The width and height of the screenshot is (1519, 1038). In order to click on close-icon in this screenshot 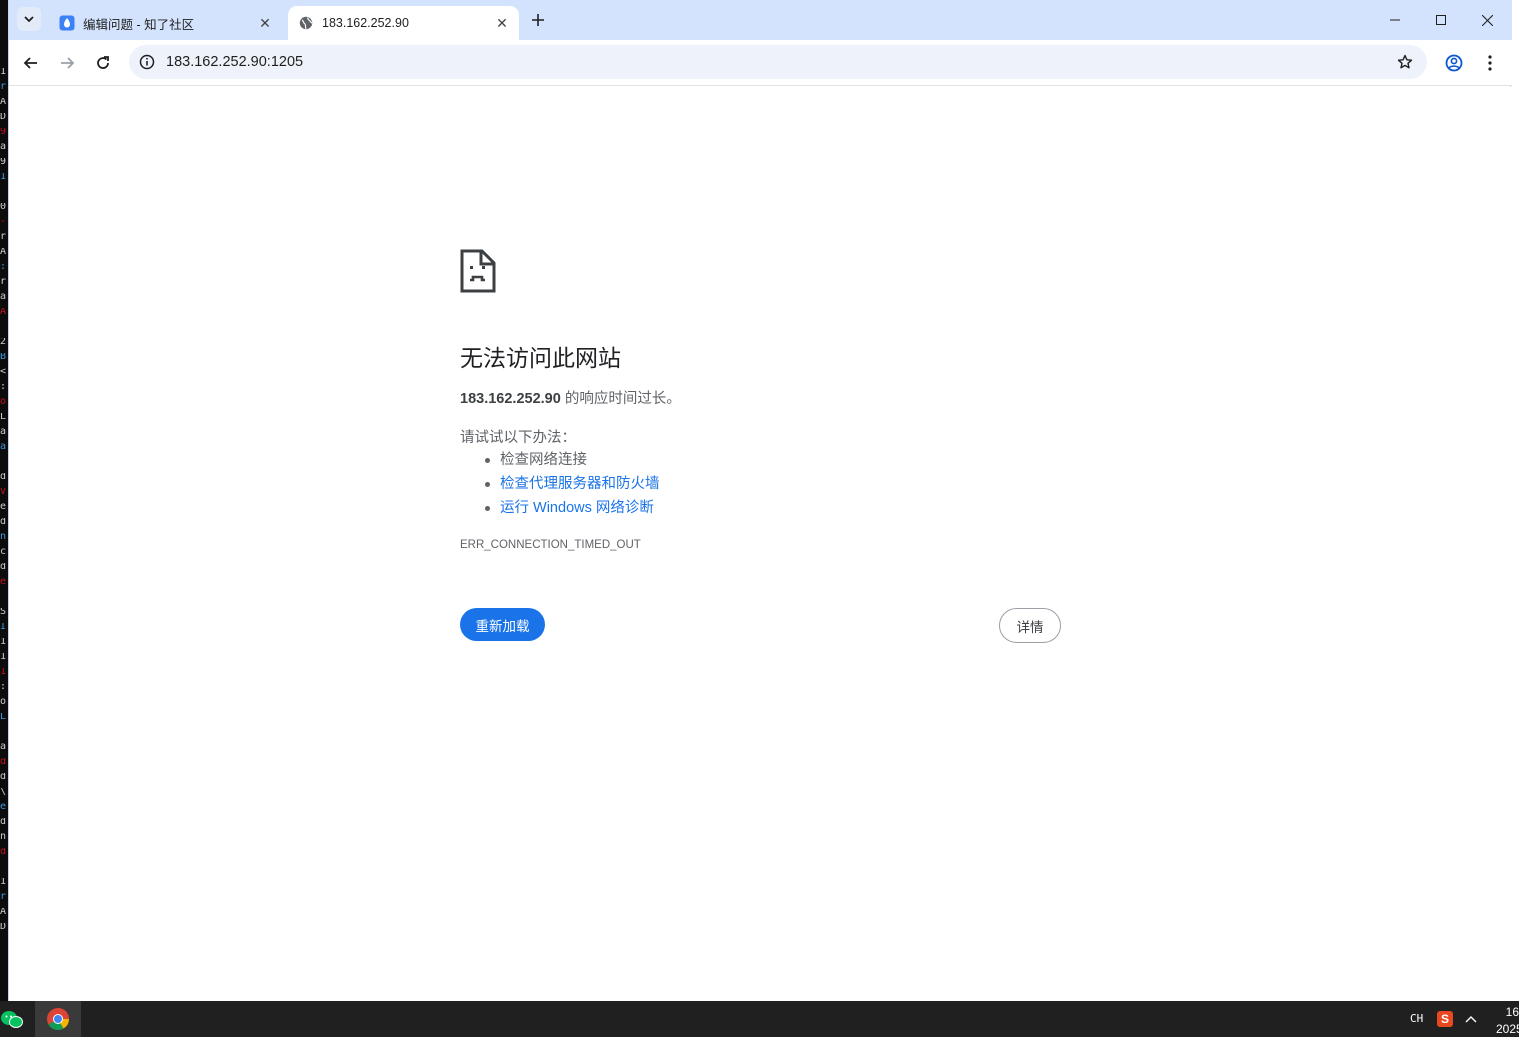, I will do `click(1487, 20)`.